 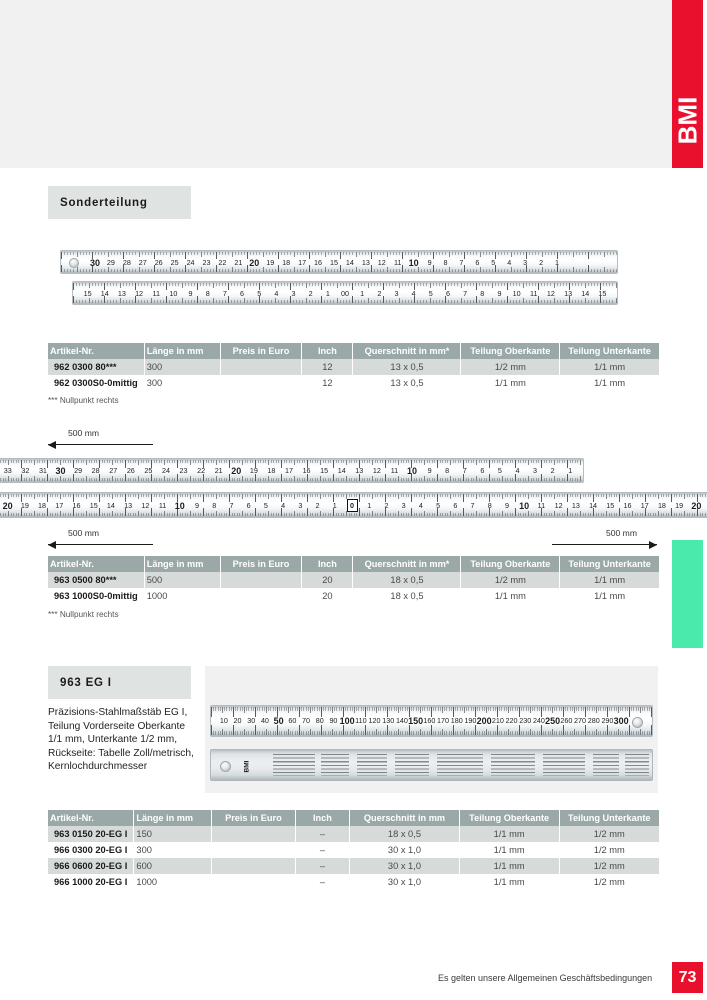 I want to click on cell-laenge: 500, so click(x=182, y=580).